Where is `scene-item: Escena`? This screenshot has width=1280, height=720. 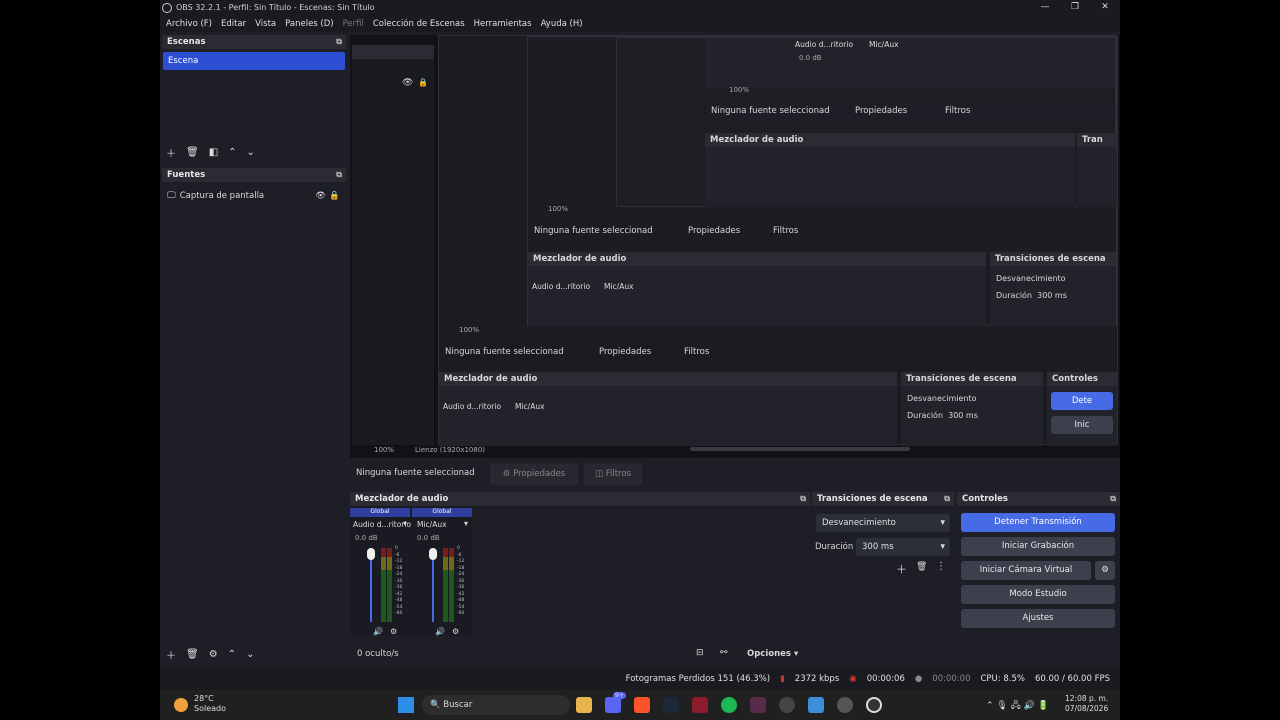 scene-item: Escena is located at coordinates (254, 61).